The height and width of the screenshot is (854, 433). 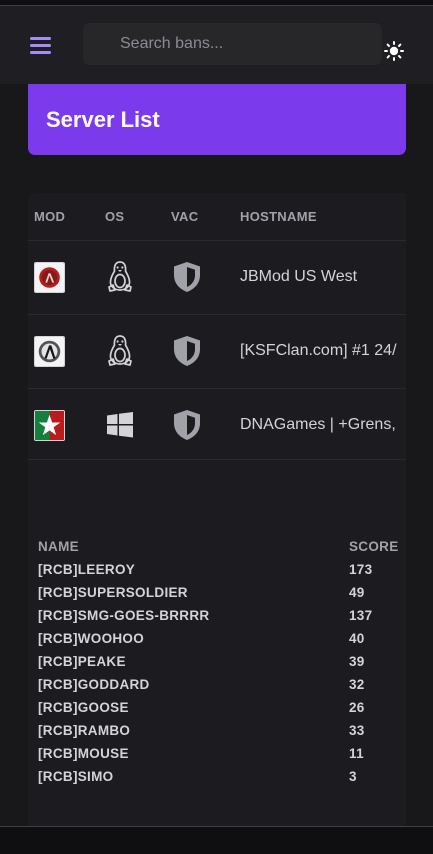 What do you see at coordinates (82, 661) in the screenshot?
I see `player-name: [RCB]PEAKE` at bounding box center [82, 661].